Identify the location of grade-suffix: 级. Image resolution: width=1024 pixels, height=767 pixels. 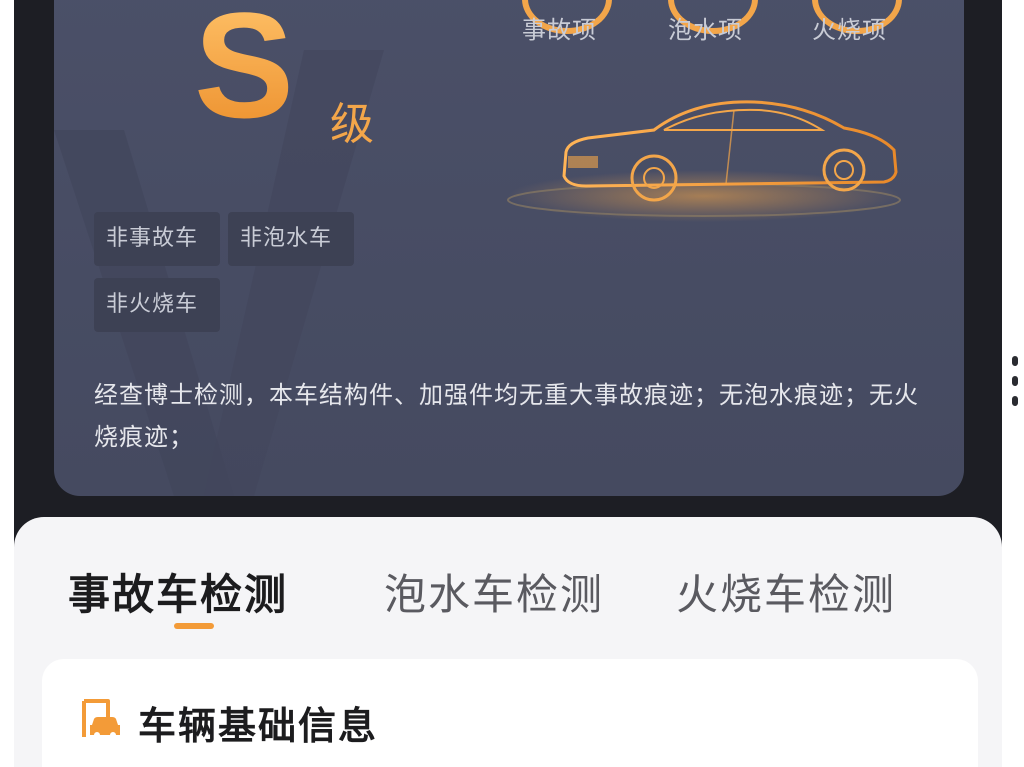
(352, 124).